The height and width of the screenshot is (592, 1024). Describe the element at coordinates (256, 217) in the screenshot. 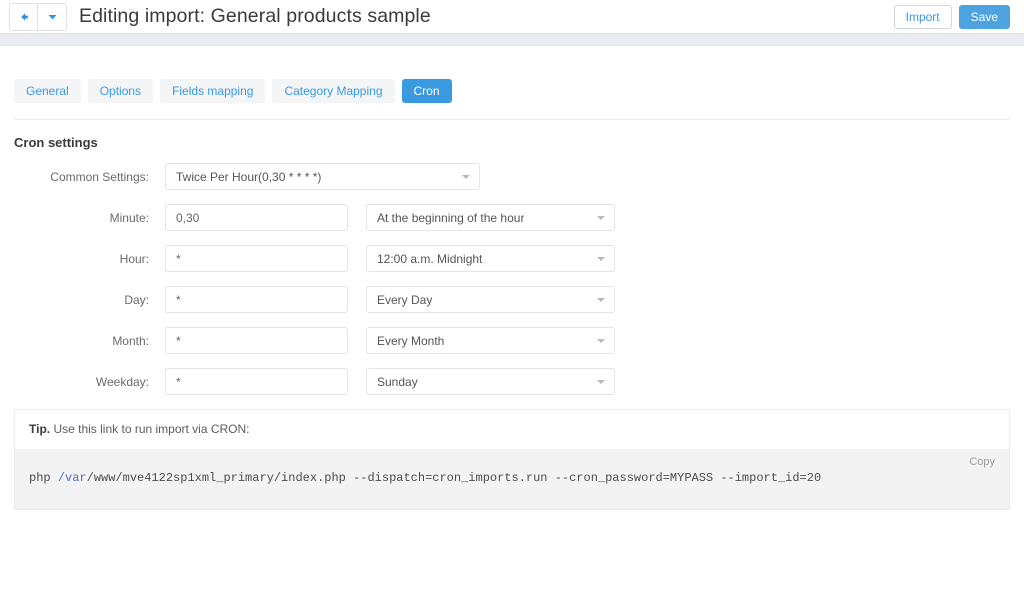

I see `minute-input: 0,30` at that location.